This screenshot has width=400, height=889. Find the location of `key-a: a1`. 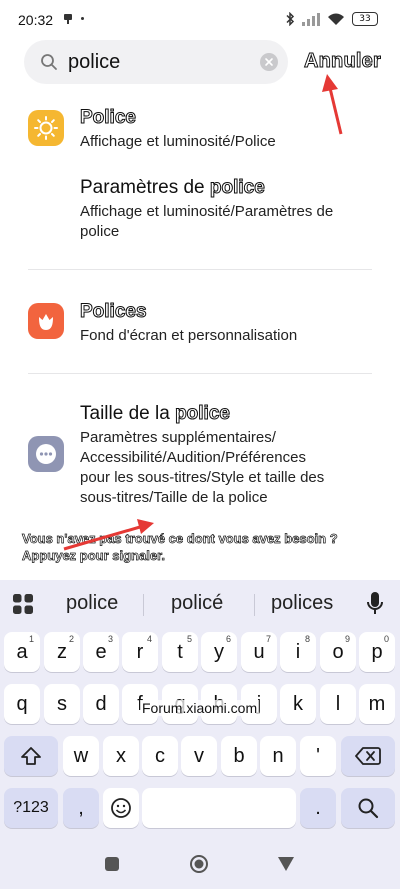

key-a: a1 is located at coordinates (22, 652).